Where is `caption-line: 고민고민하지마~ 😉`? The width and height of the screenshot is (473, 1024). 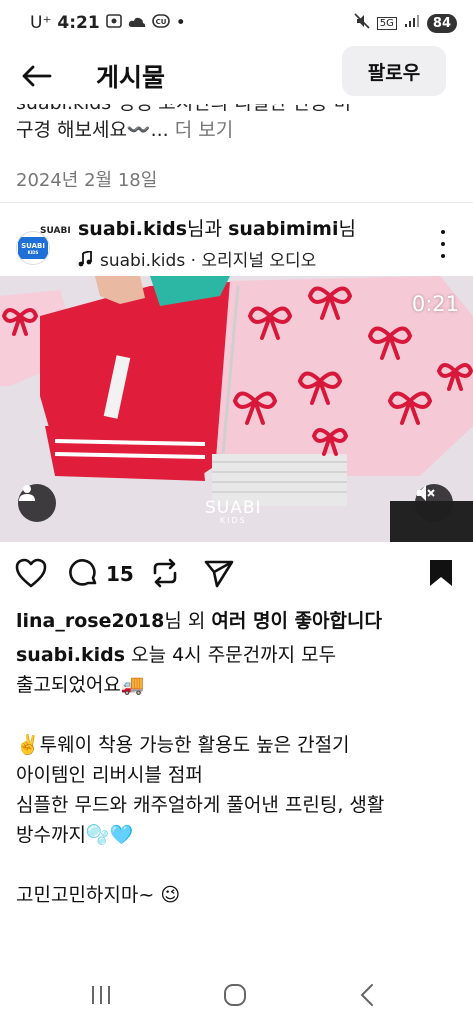
caption-line: 고민고민하지마~ 😉 is located at coordinates (98, 895).